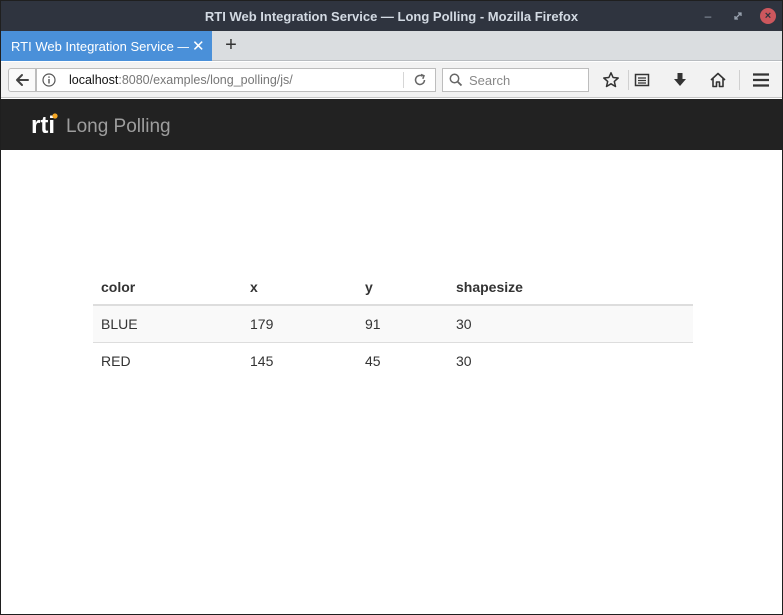 This screenshot has width=783, height=615. I want to click on app-navbar: rti Long Polling, so click(391, 124).